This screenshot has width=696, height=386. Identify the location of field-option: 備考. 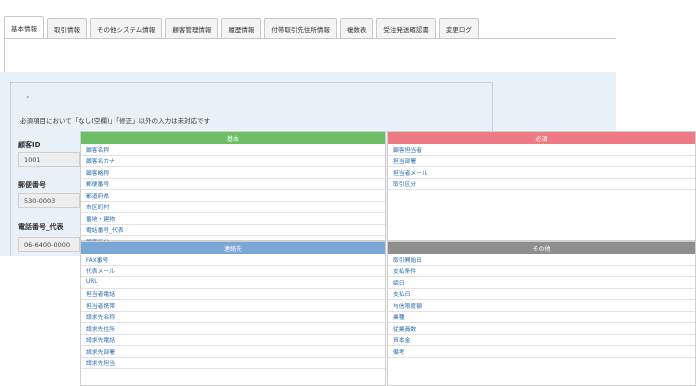
(541, 352).